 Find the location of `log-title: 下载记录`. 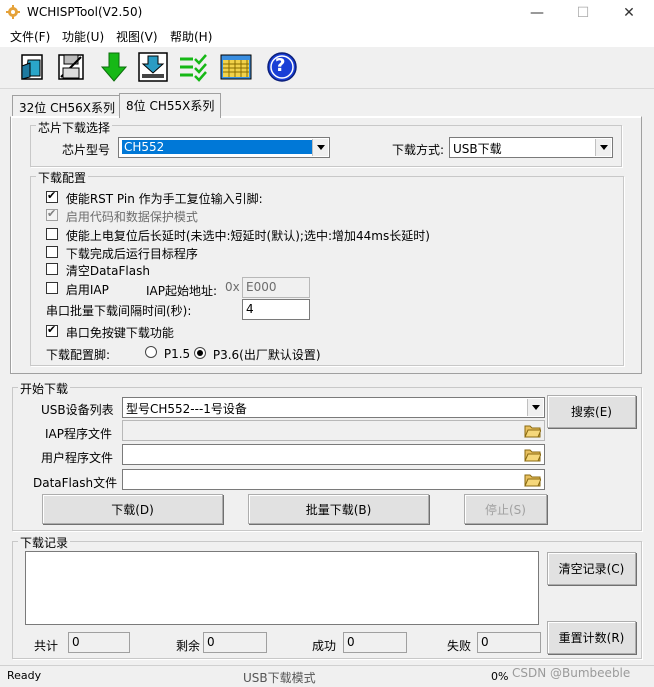

log-title: 下载记录 is located at coordinates (44, 542).